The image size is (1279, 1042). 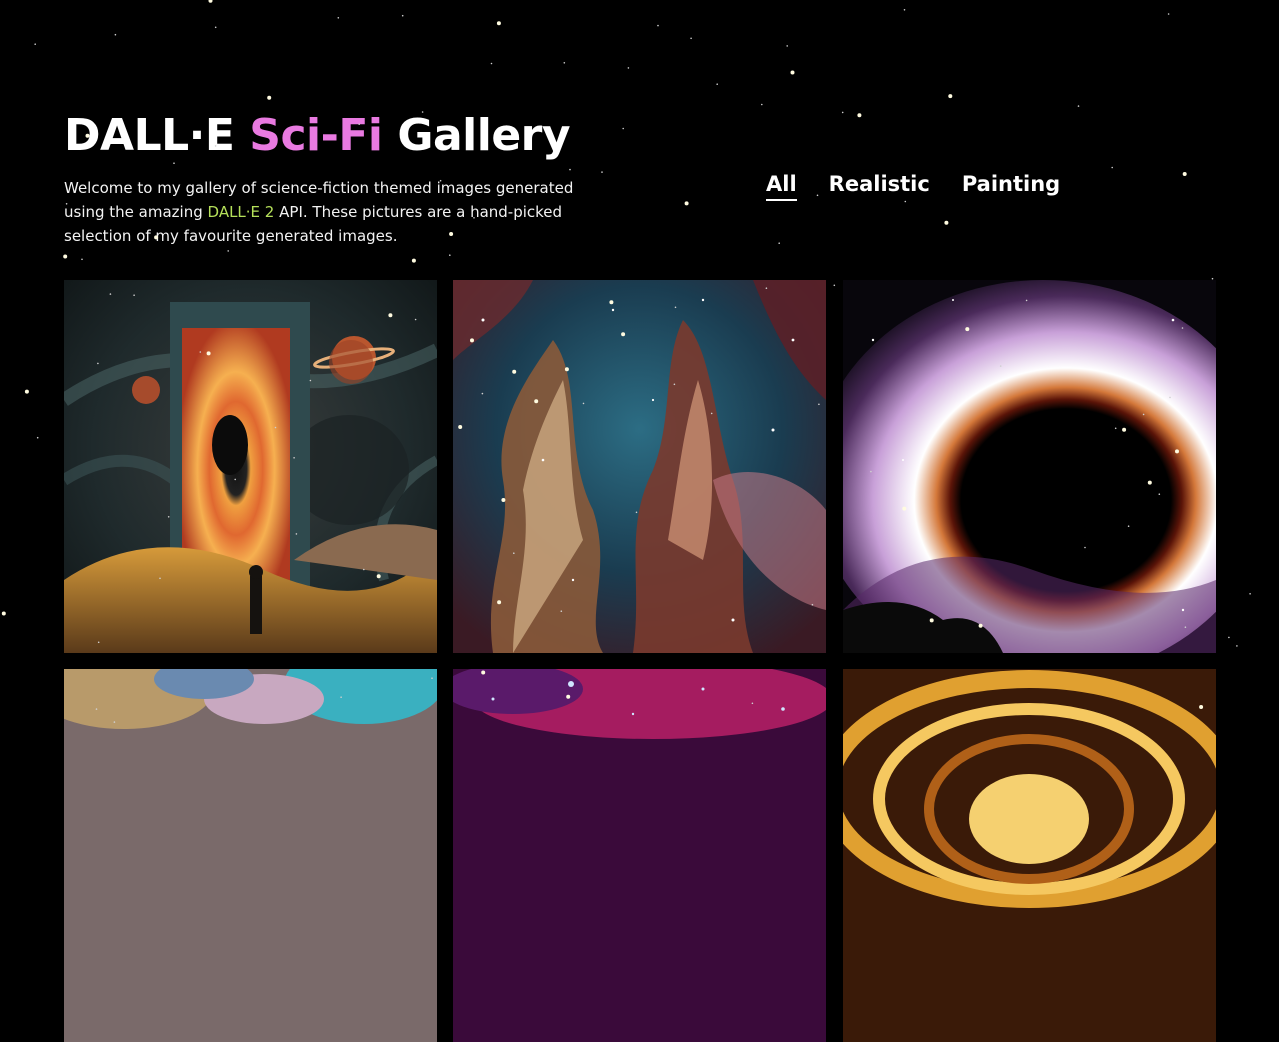 I want to click on gallery-image-golden-vortex, so click(x=1029, y=855).